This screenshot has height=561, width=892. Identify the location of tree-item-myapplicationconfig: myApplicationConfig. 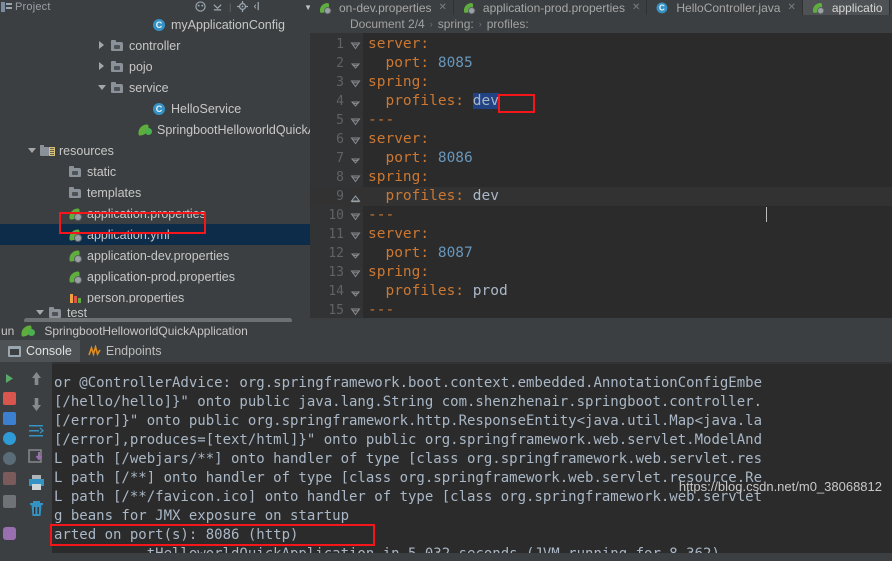
(155, 24).